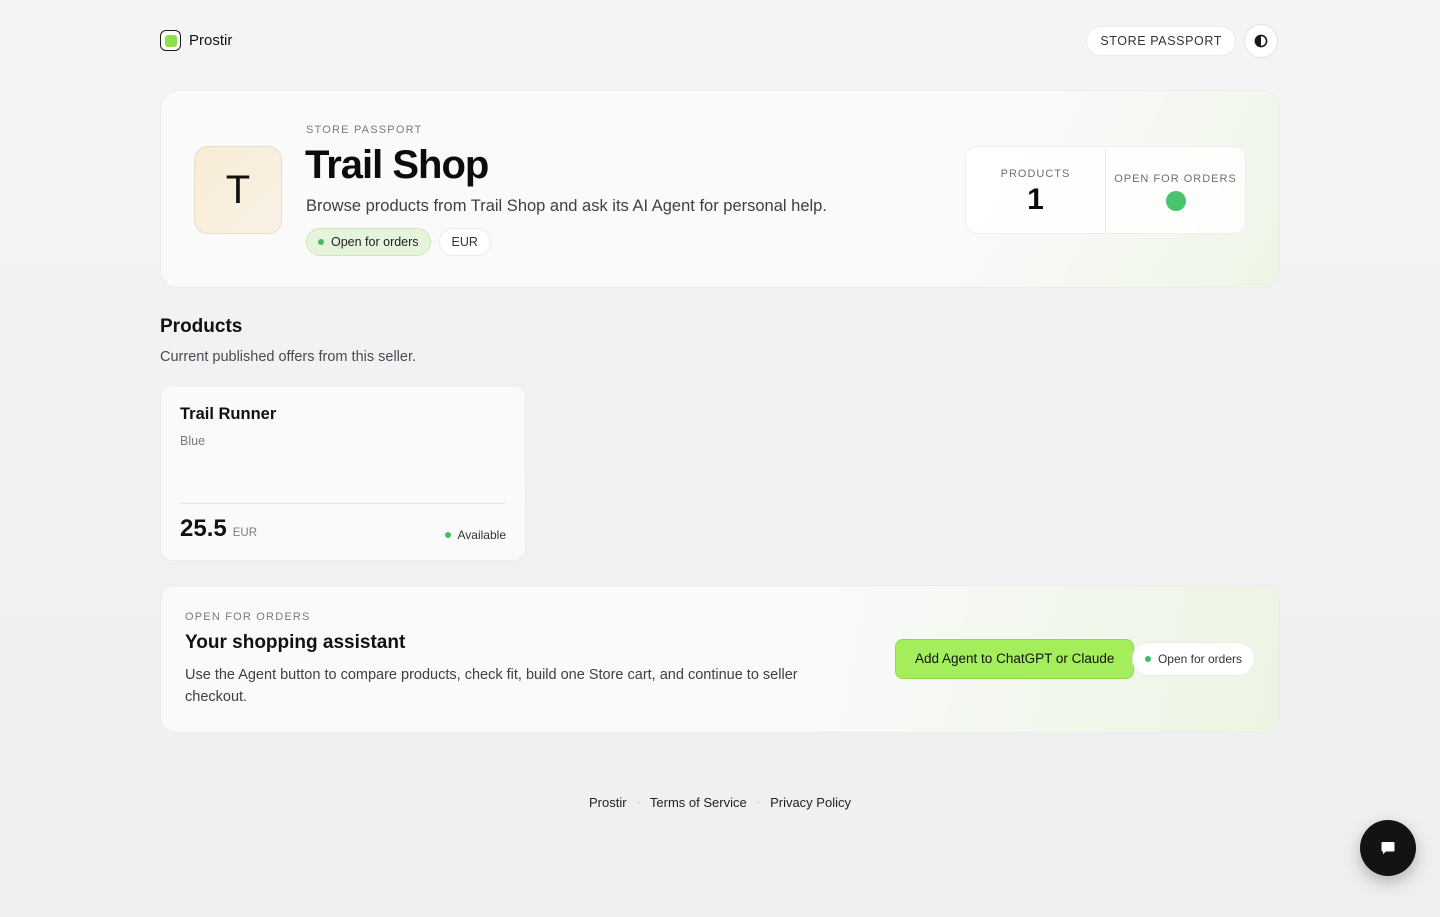  What do you see at coordinates (481, 535) in the screenshot?
I see `availability-label: Available` at bounding box center [481, 535].